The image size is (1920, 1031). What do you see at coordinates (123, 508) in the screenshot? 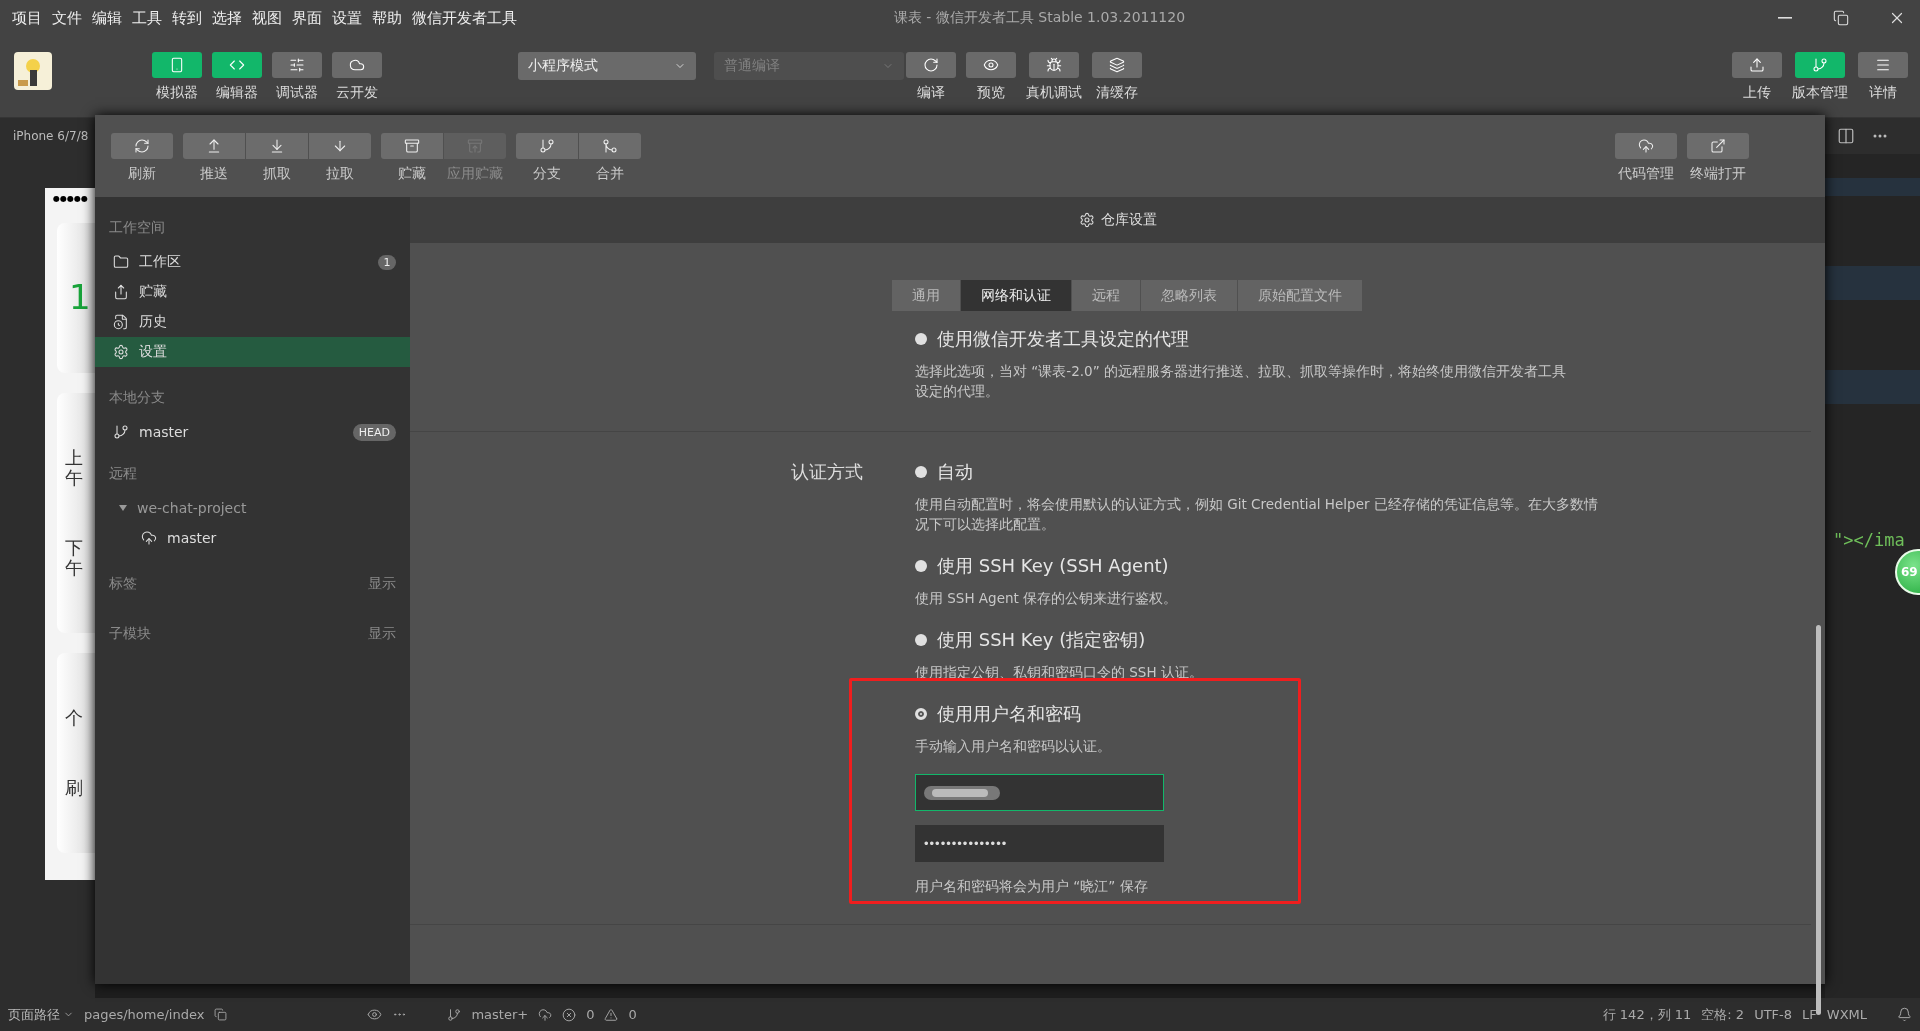
I see `caret-icon` at bounding box center [123, 508].